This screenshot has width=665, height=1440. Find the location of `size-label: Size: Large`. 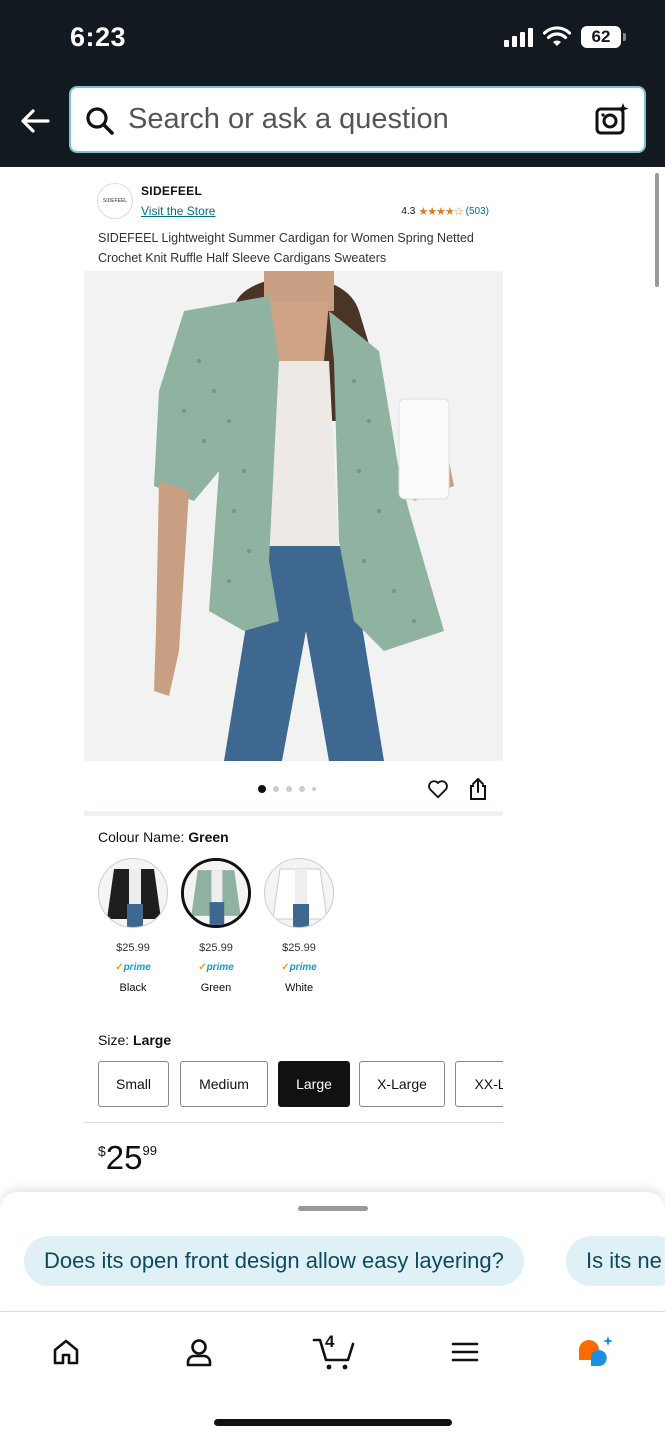

size-label: Size: Large is located at coordinates (134, 1040).